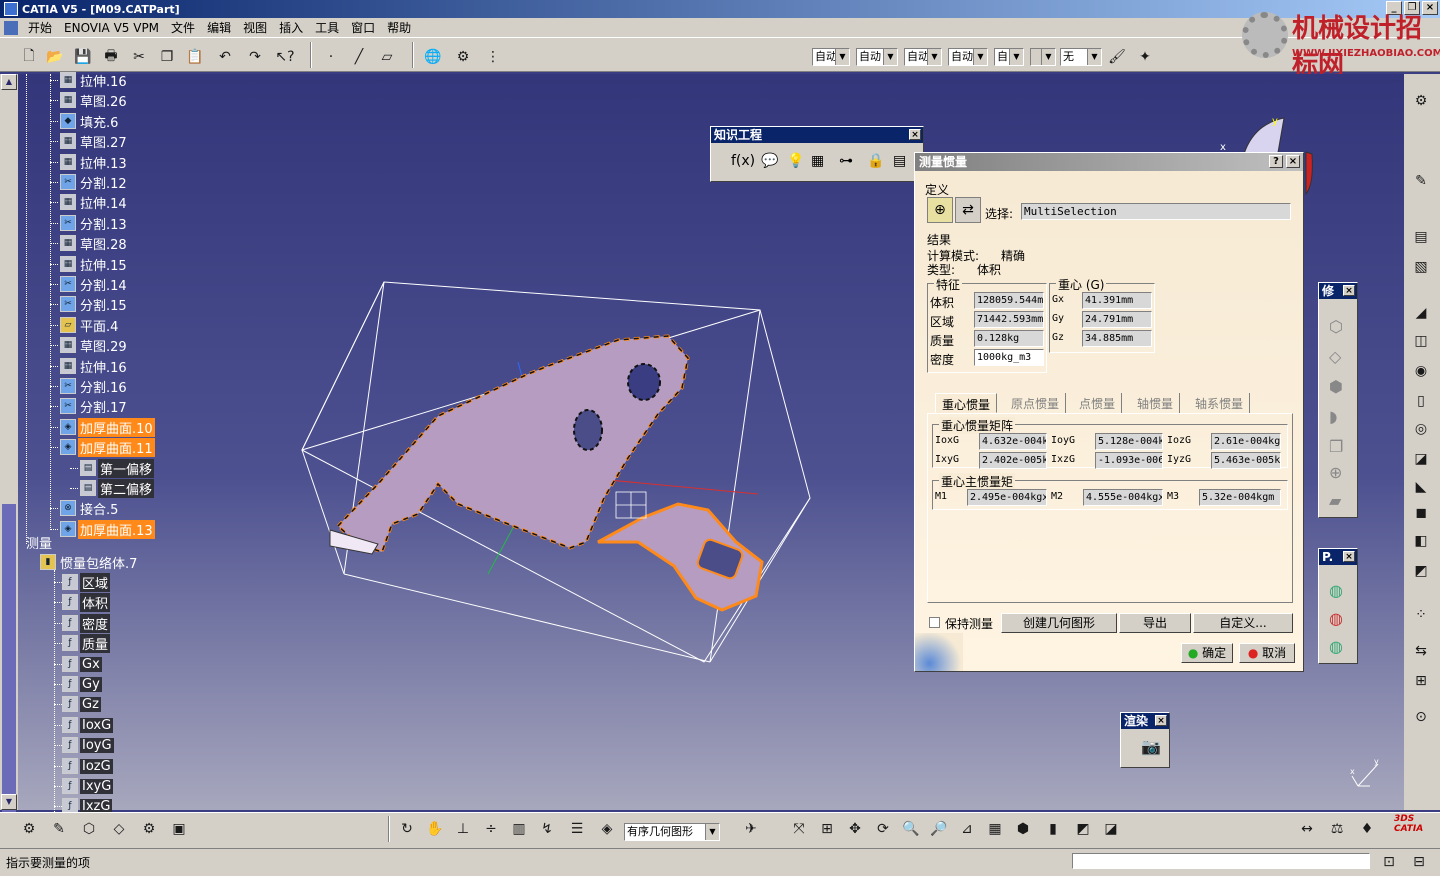  I want to click on shell-icon: ◫, so click(1421, 341).